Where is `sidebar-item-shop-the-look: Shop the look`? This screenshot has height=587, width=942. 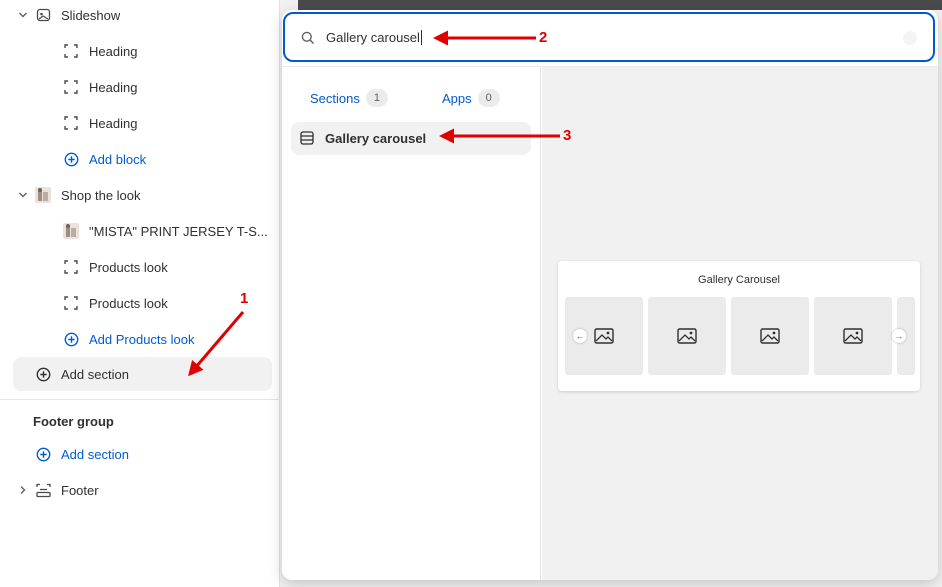
sidebar-item-shop-the-look: Shop the look is located at coordinates (140, 195).